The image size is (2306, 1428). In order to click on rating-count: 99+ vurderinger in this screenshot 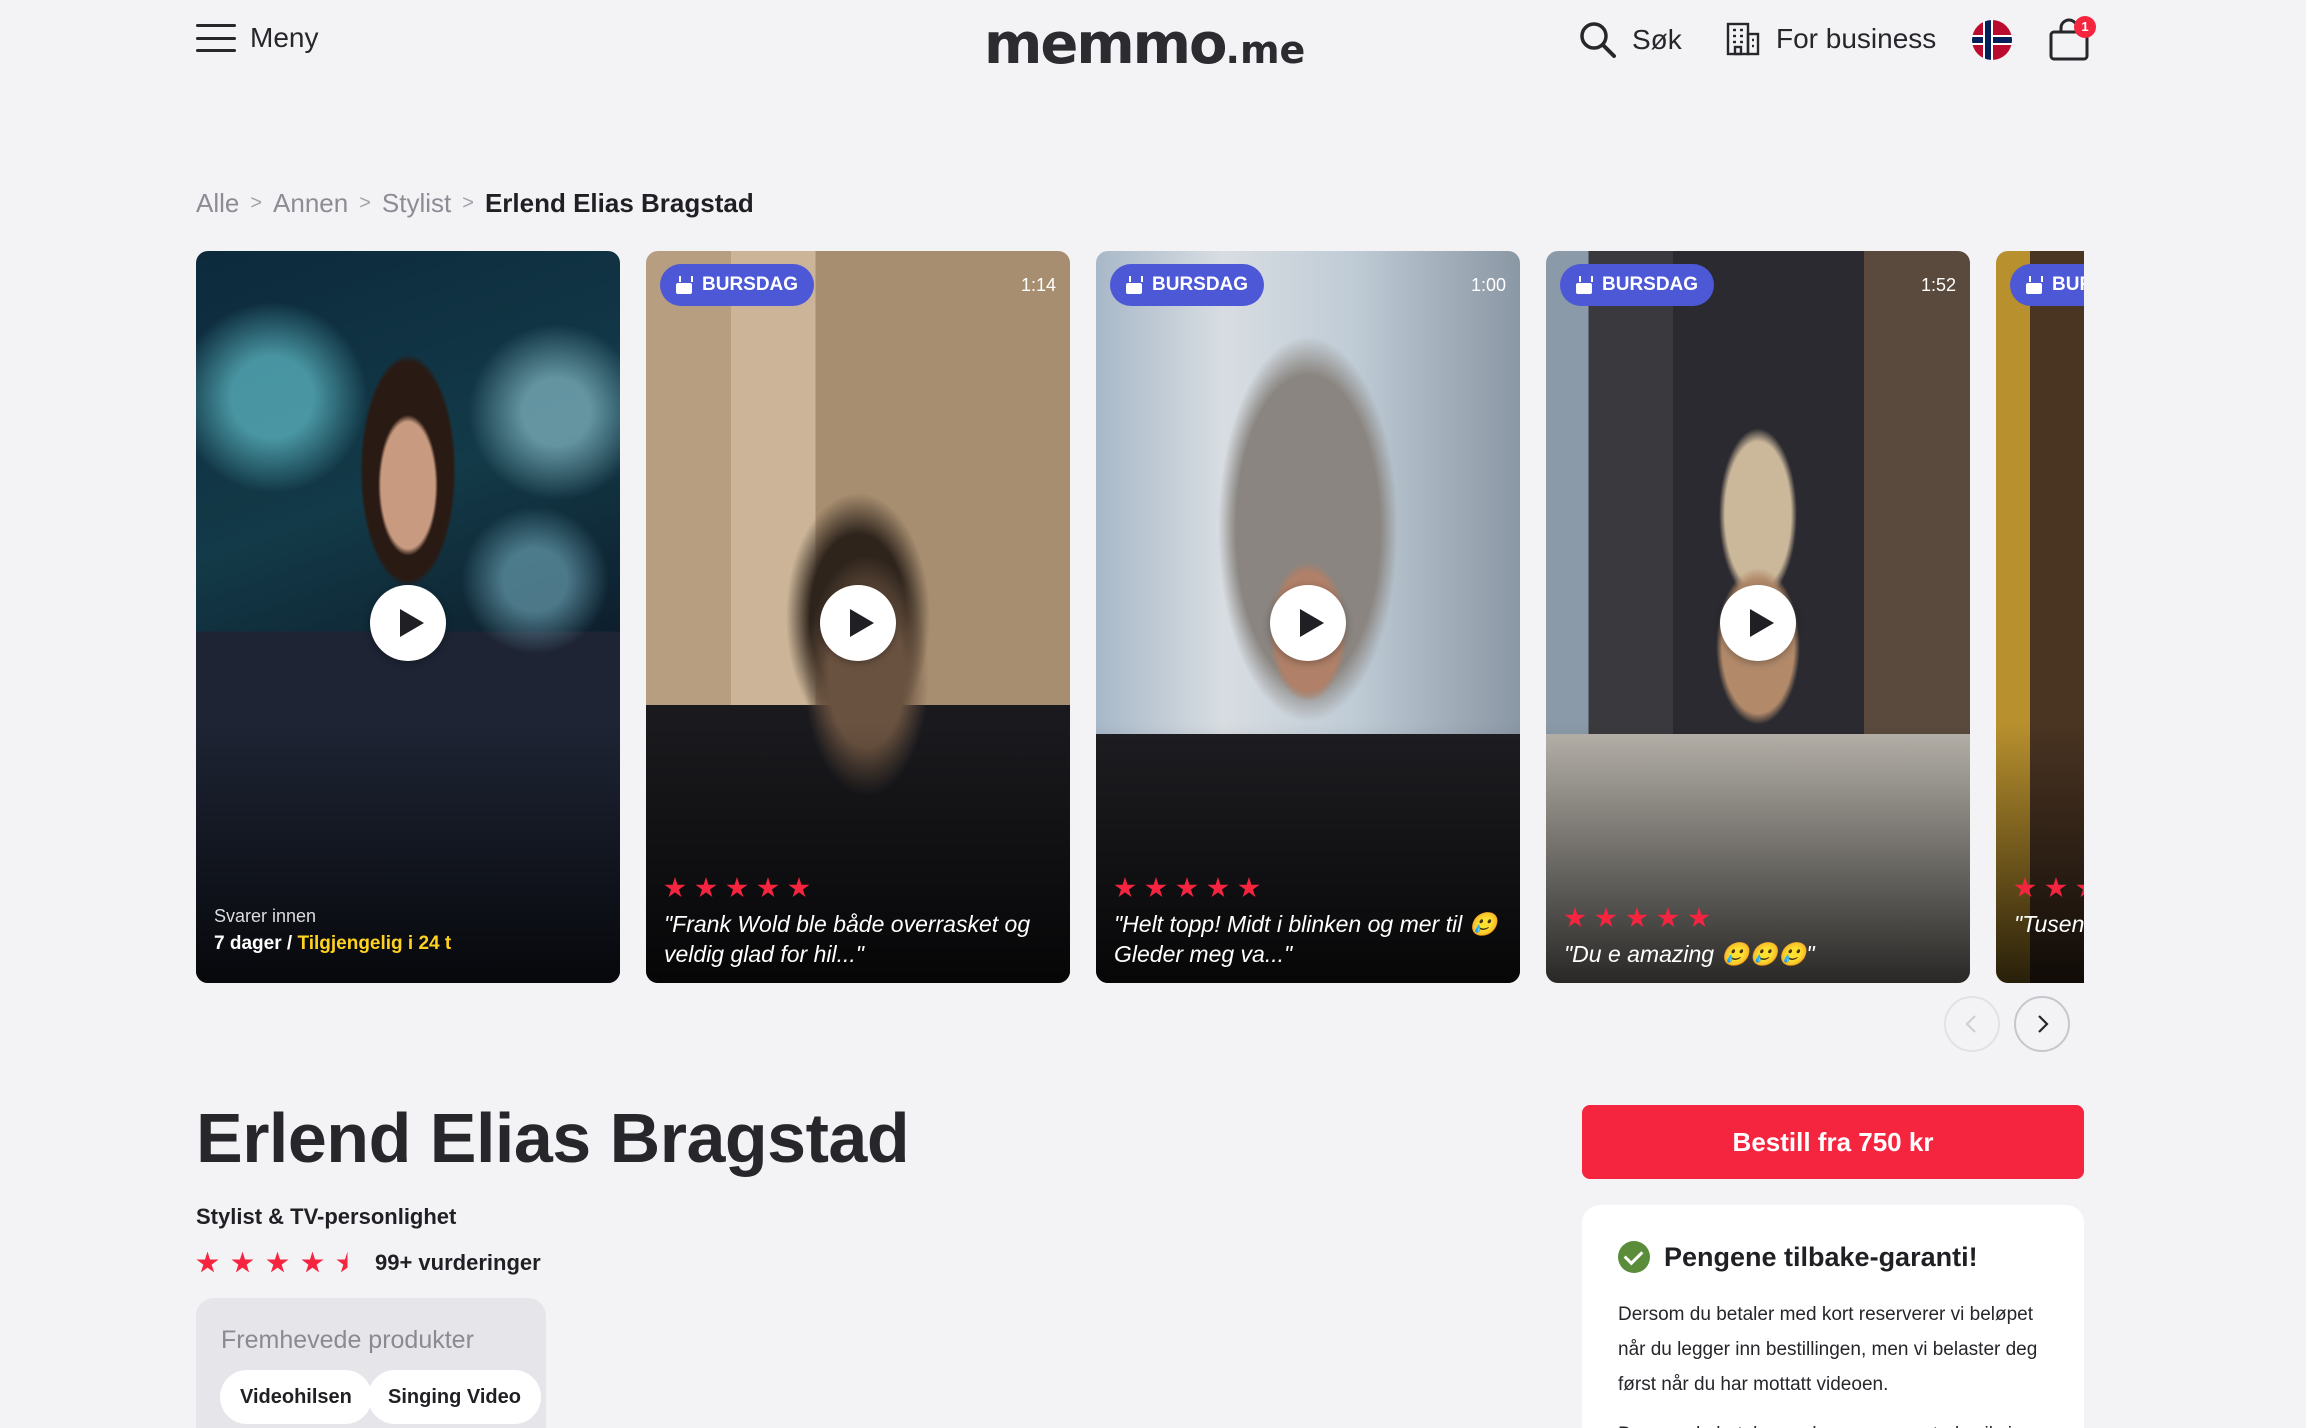, I will do `click(458, 1262)`.